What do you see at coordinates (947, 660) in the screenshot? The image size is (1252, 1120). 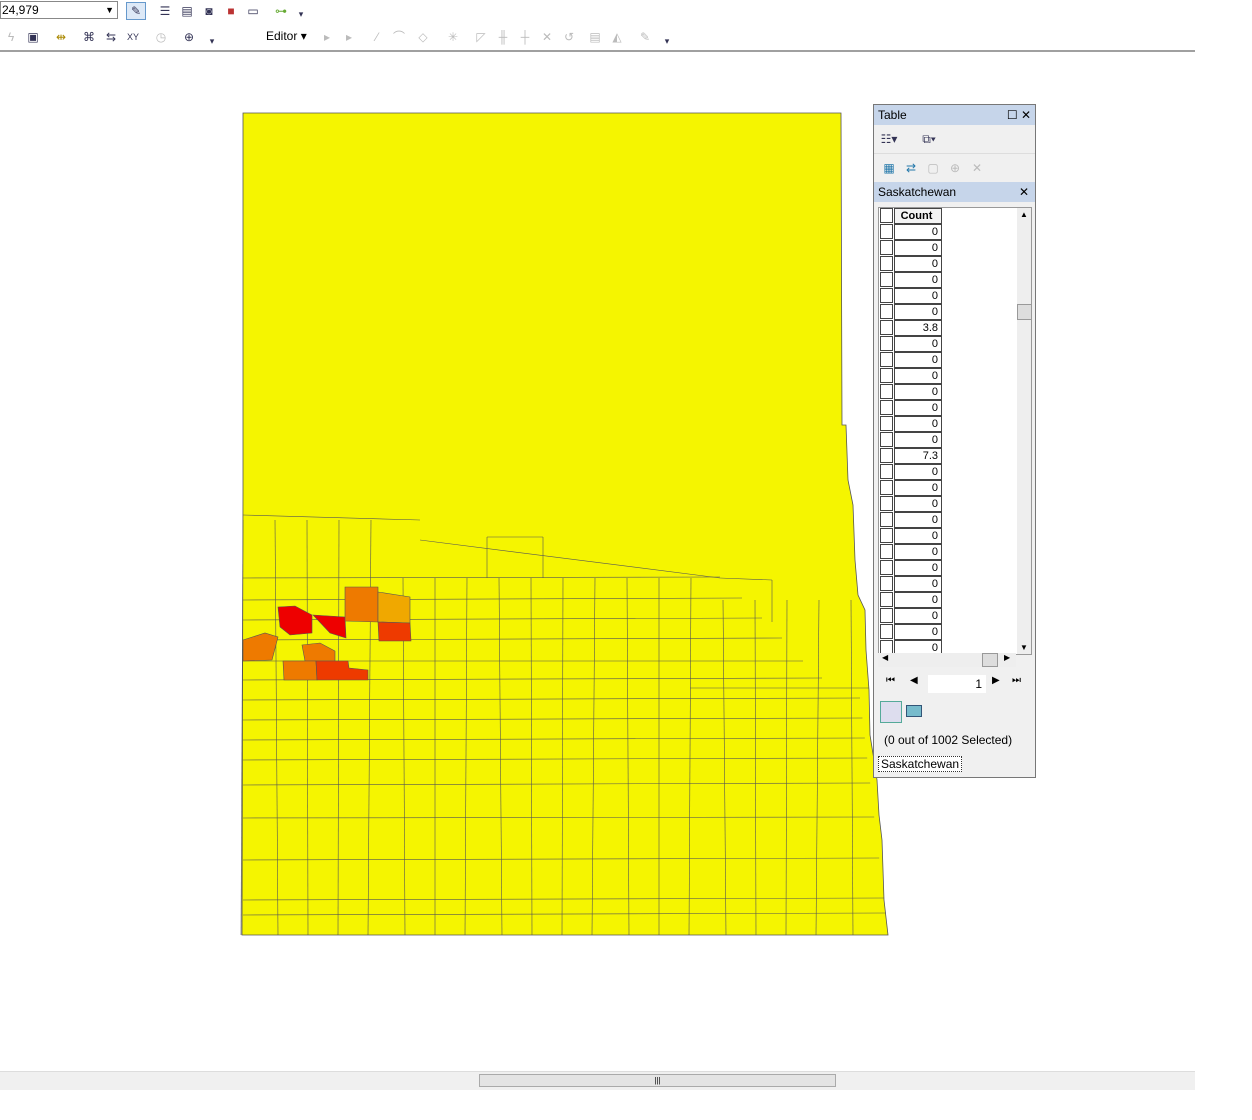 I see `horizontal-scrollbar: ◀ ▶` at bounding box center [947, 660].